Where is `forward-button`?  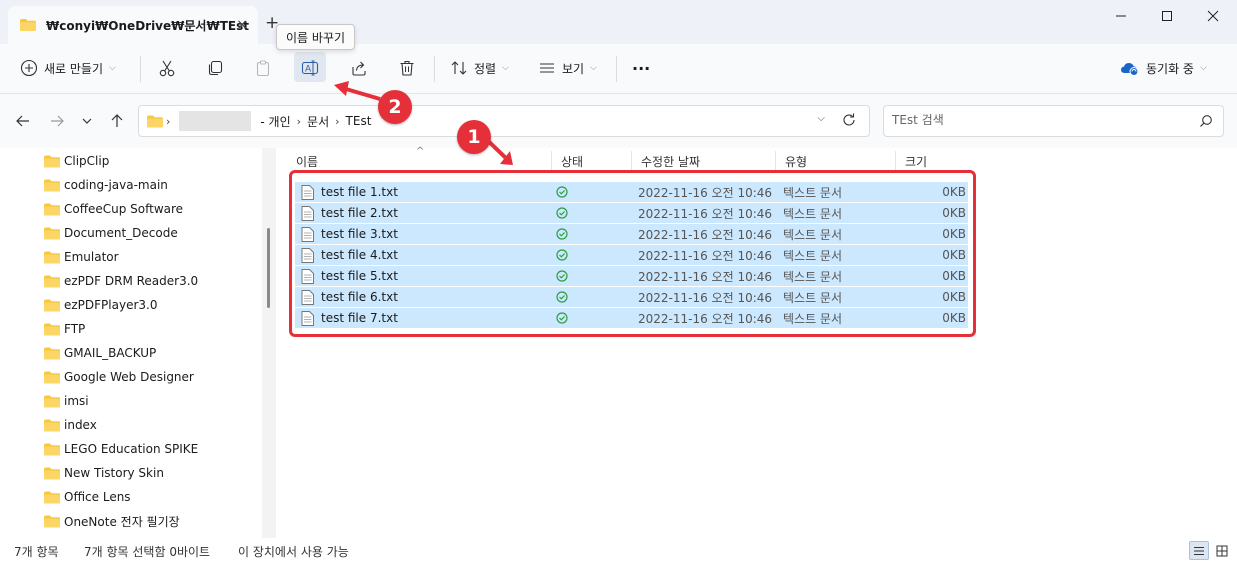 forward-button is located at coordinates (57, 121).